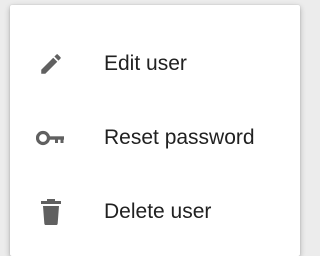  I want to click on key-icon, so click(51, 138).